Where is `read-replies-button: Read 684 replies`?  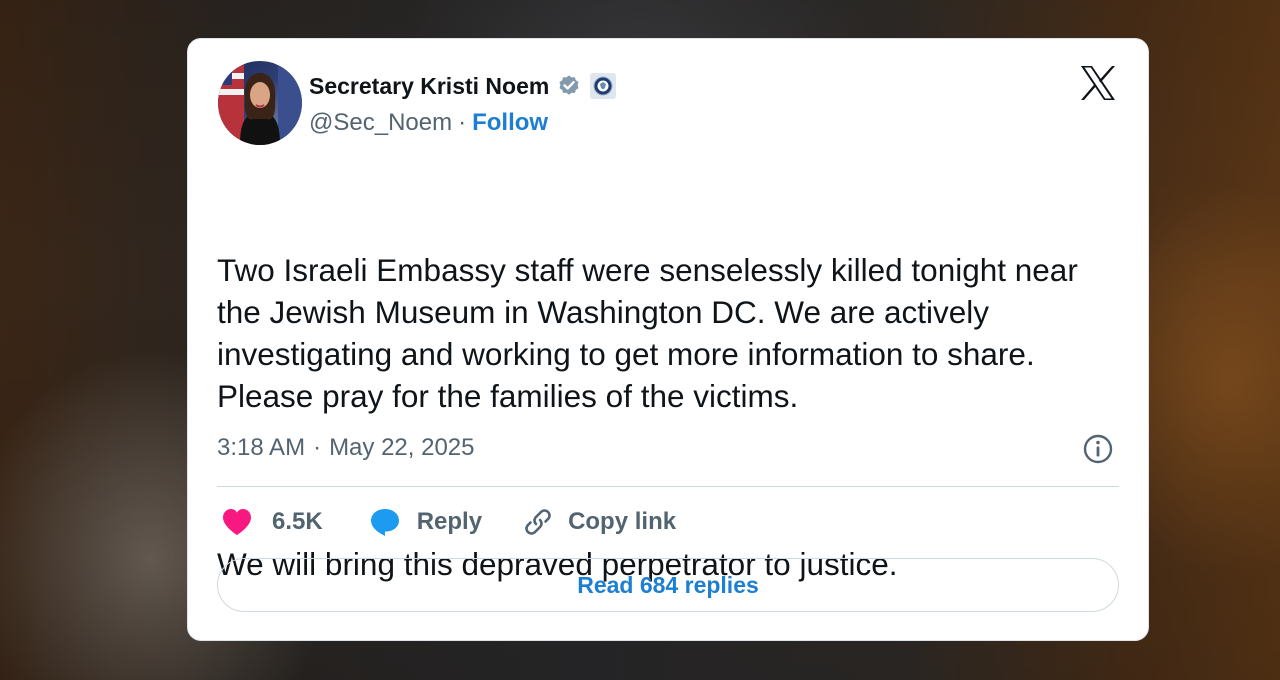 read-replies-button: Read 684 replies is located at coordinates (668, 585).